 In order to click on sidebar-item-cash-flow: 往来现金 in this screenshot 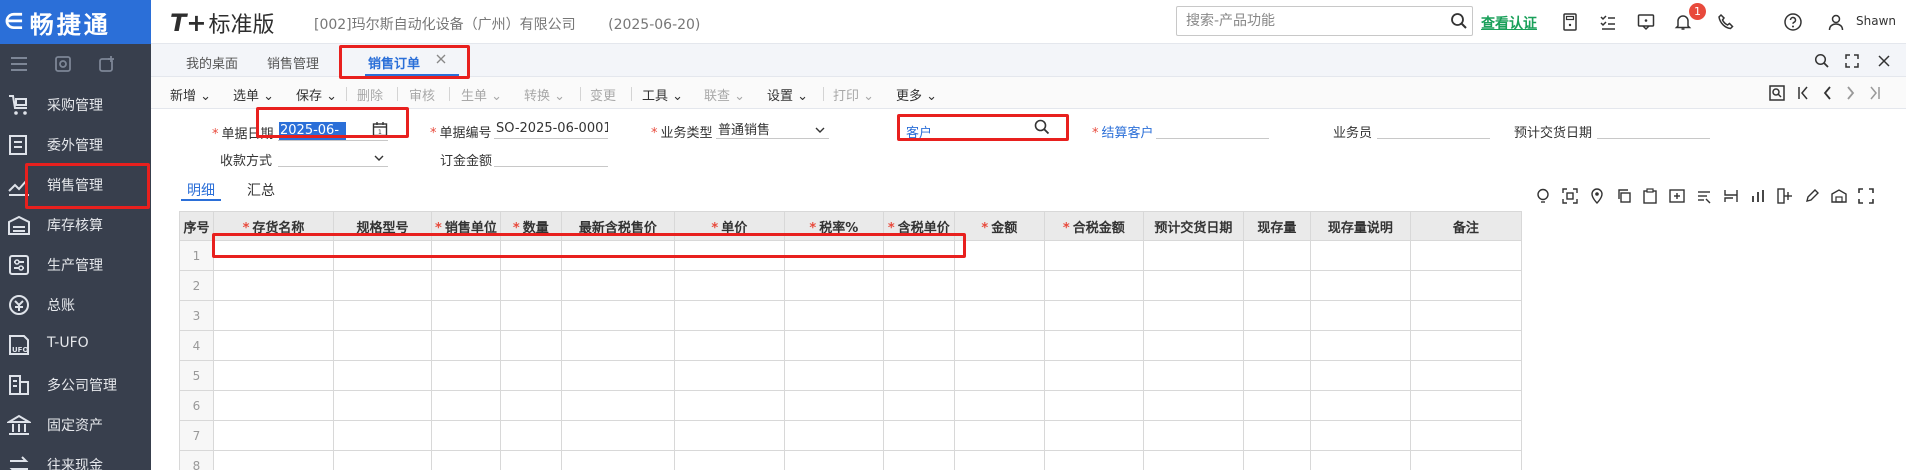, I will do `click(75, 457)`.